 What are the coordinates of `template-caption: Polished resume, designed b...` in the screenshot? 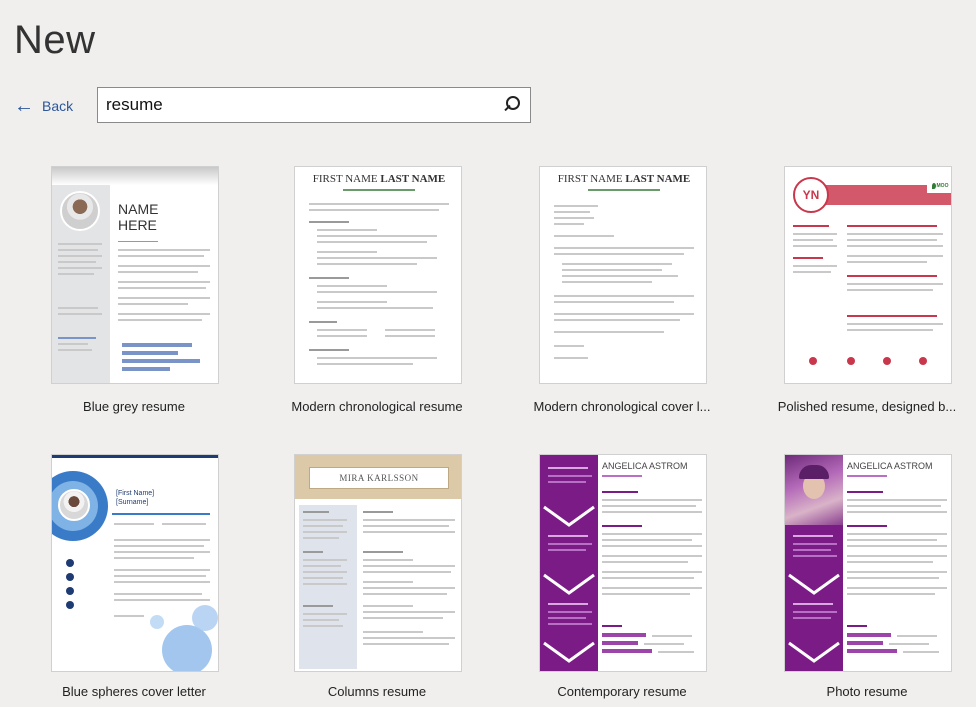 It's located at (867, 406).